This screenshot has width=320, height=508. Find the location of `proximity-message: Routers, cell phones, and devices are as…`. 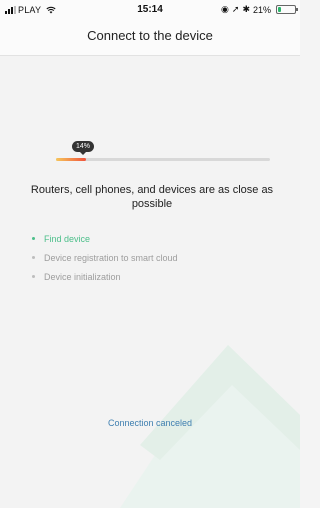

proximity-message: Routers, cell phones, and devices are as… is located at coordinates (152, 197).